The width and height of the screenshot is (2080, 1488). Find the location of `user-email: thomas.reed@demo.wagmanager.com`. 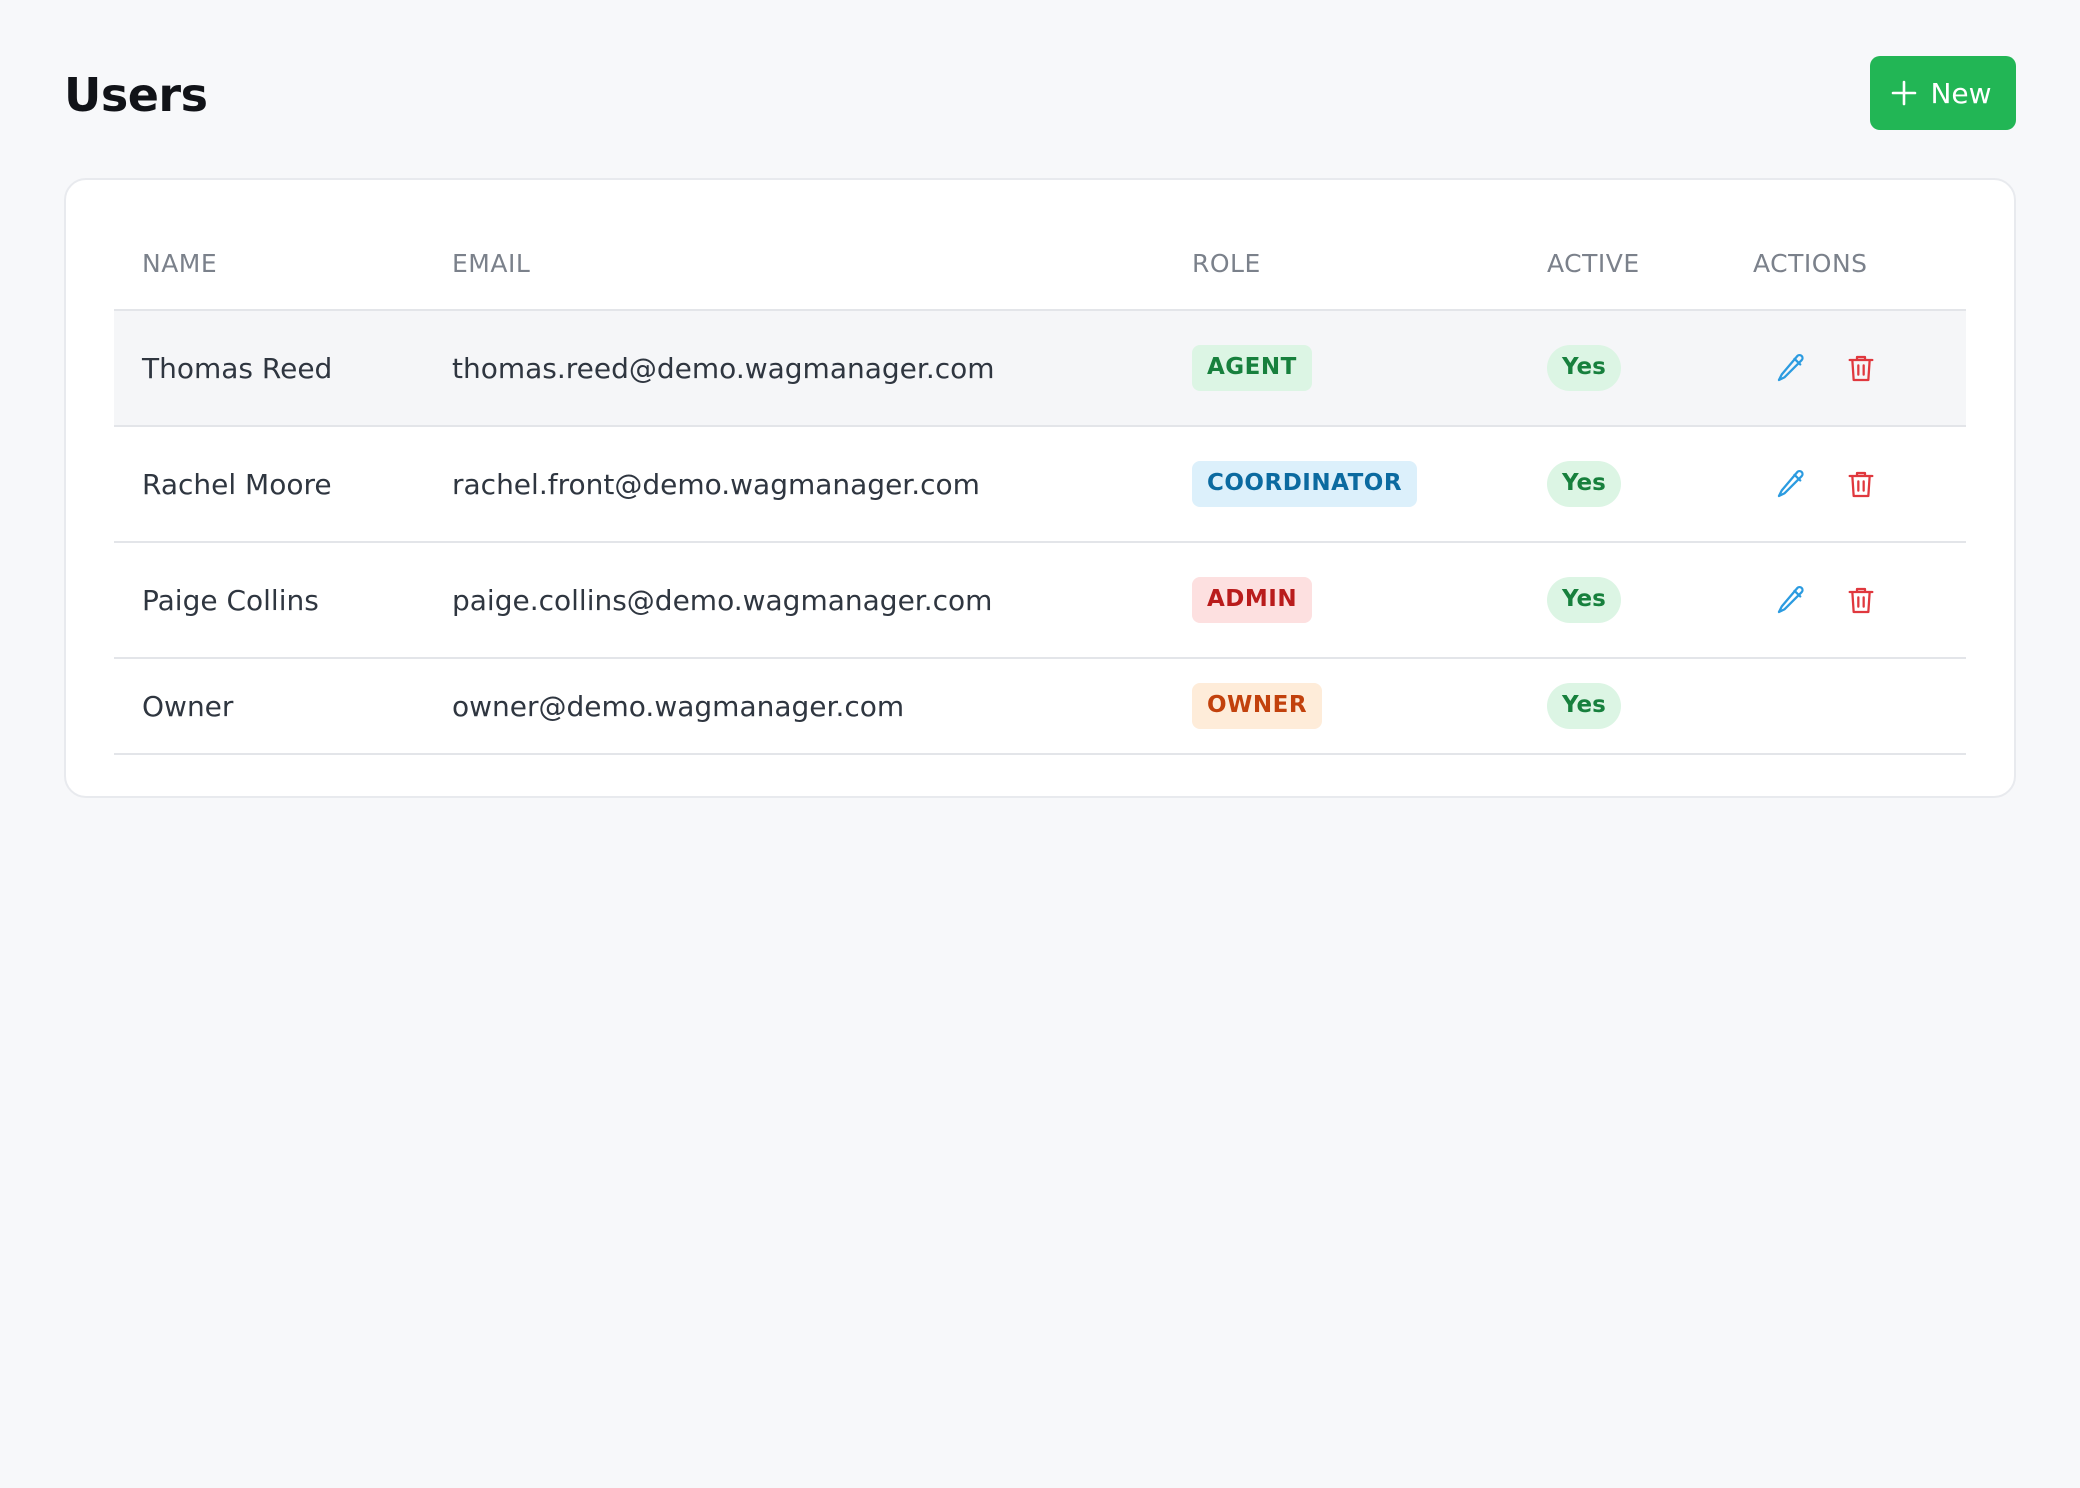

user-email: thomas.reed@demo.wagmanager.com is located at coordinates (794, 368).